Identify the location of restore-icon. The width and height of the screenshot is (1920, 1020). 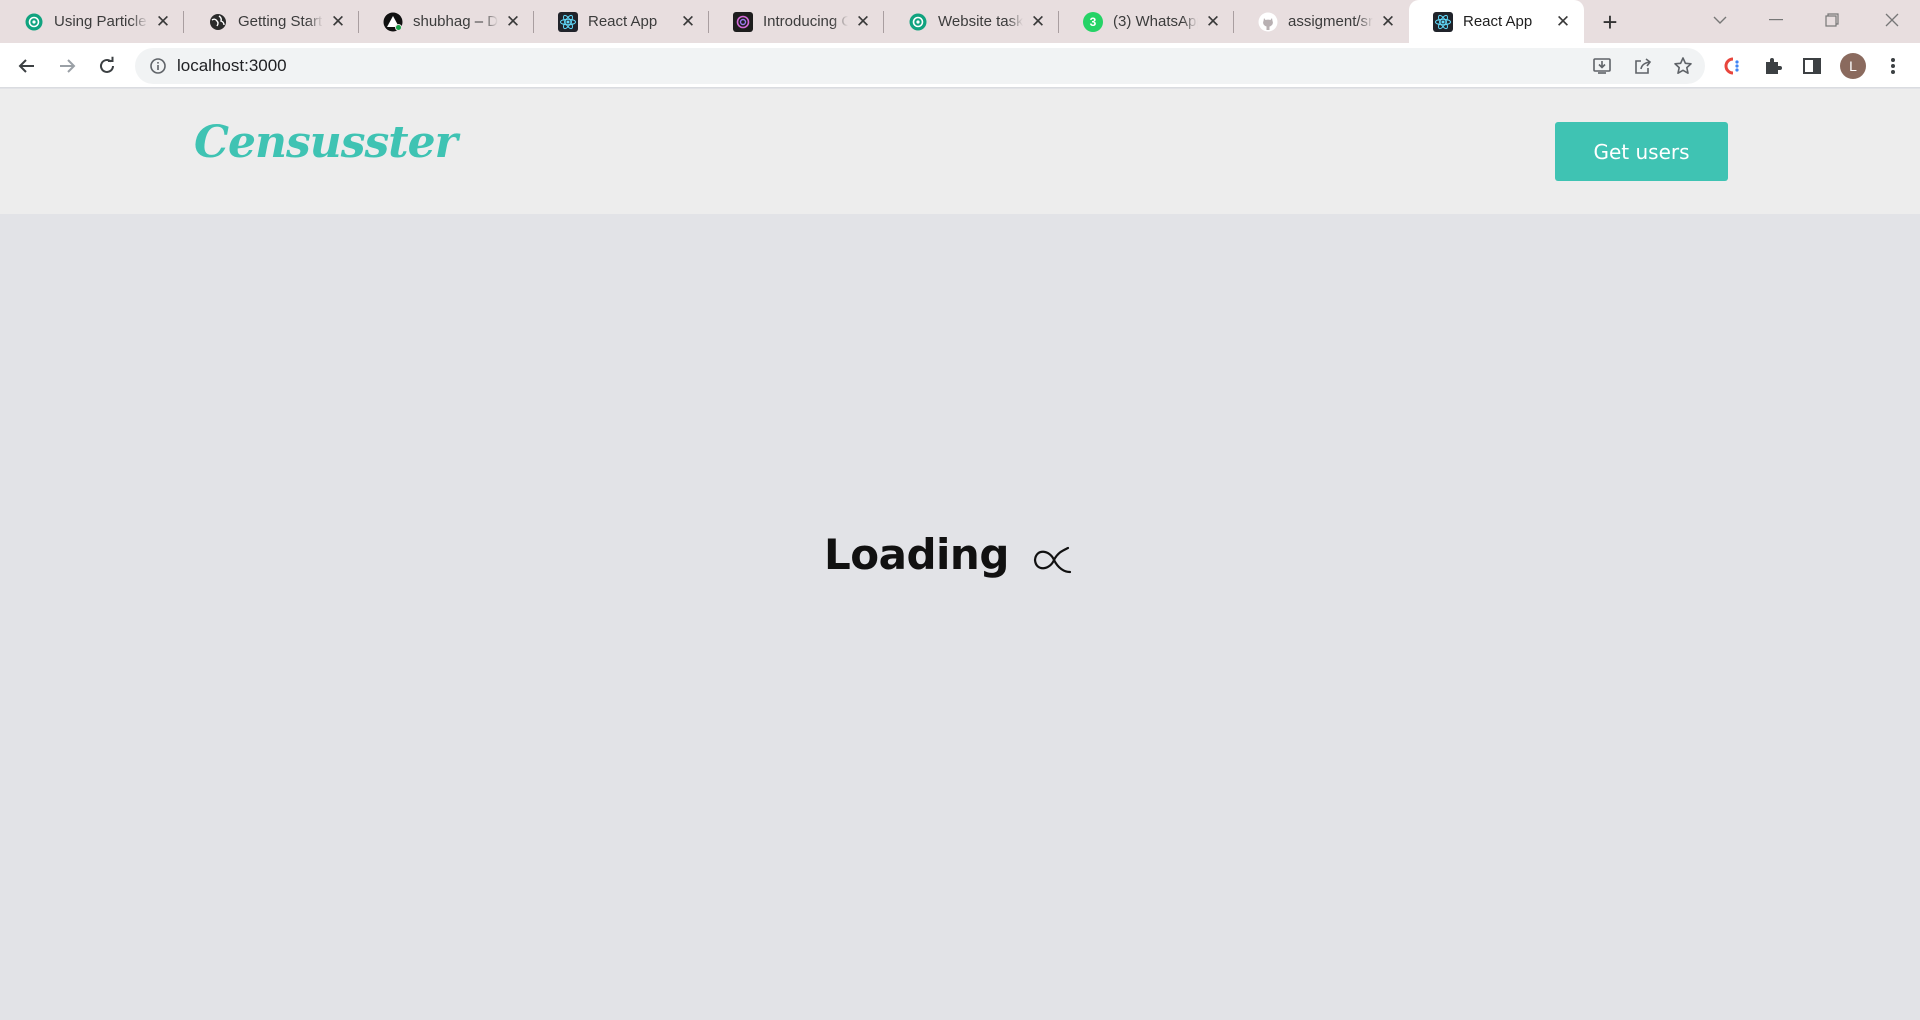
(1832, 20).